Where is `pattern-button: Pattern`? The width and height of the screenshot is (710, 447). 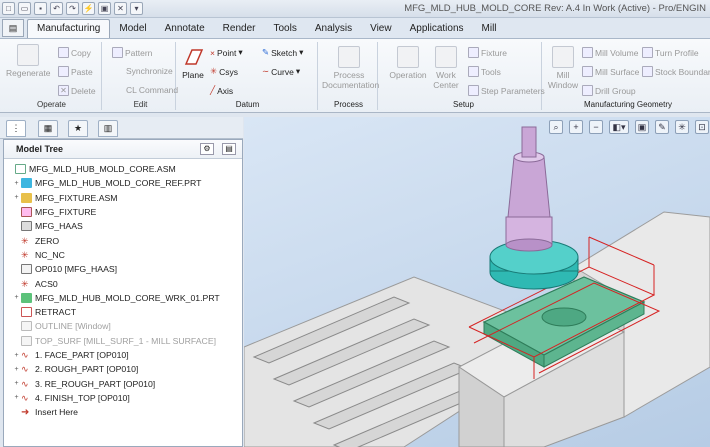 pattern-button: Pattern is located at coordinates (132, 52).